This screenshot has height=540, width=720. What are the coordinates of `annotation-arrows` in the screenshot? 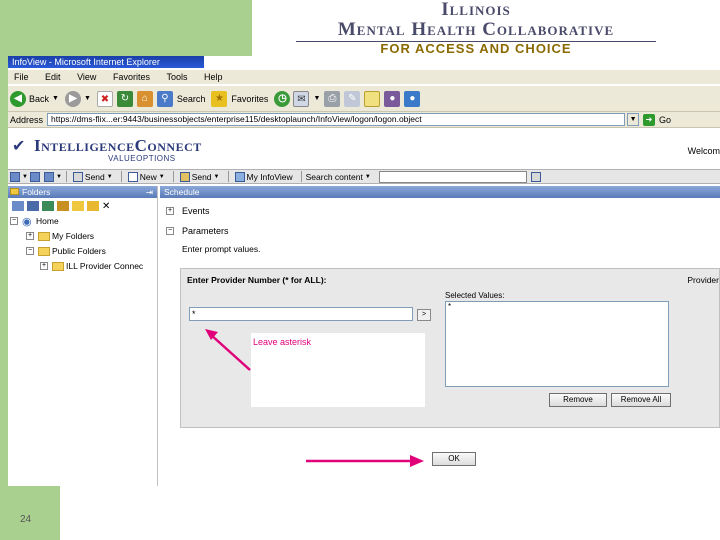 It's located at (314, 398).